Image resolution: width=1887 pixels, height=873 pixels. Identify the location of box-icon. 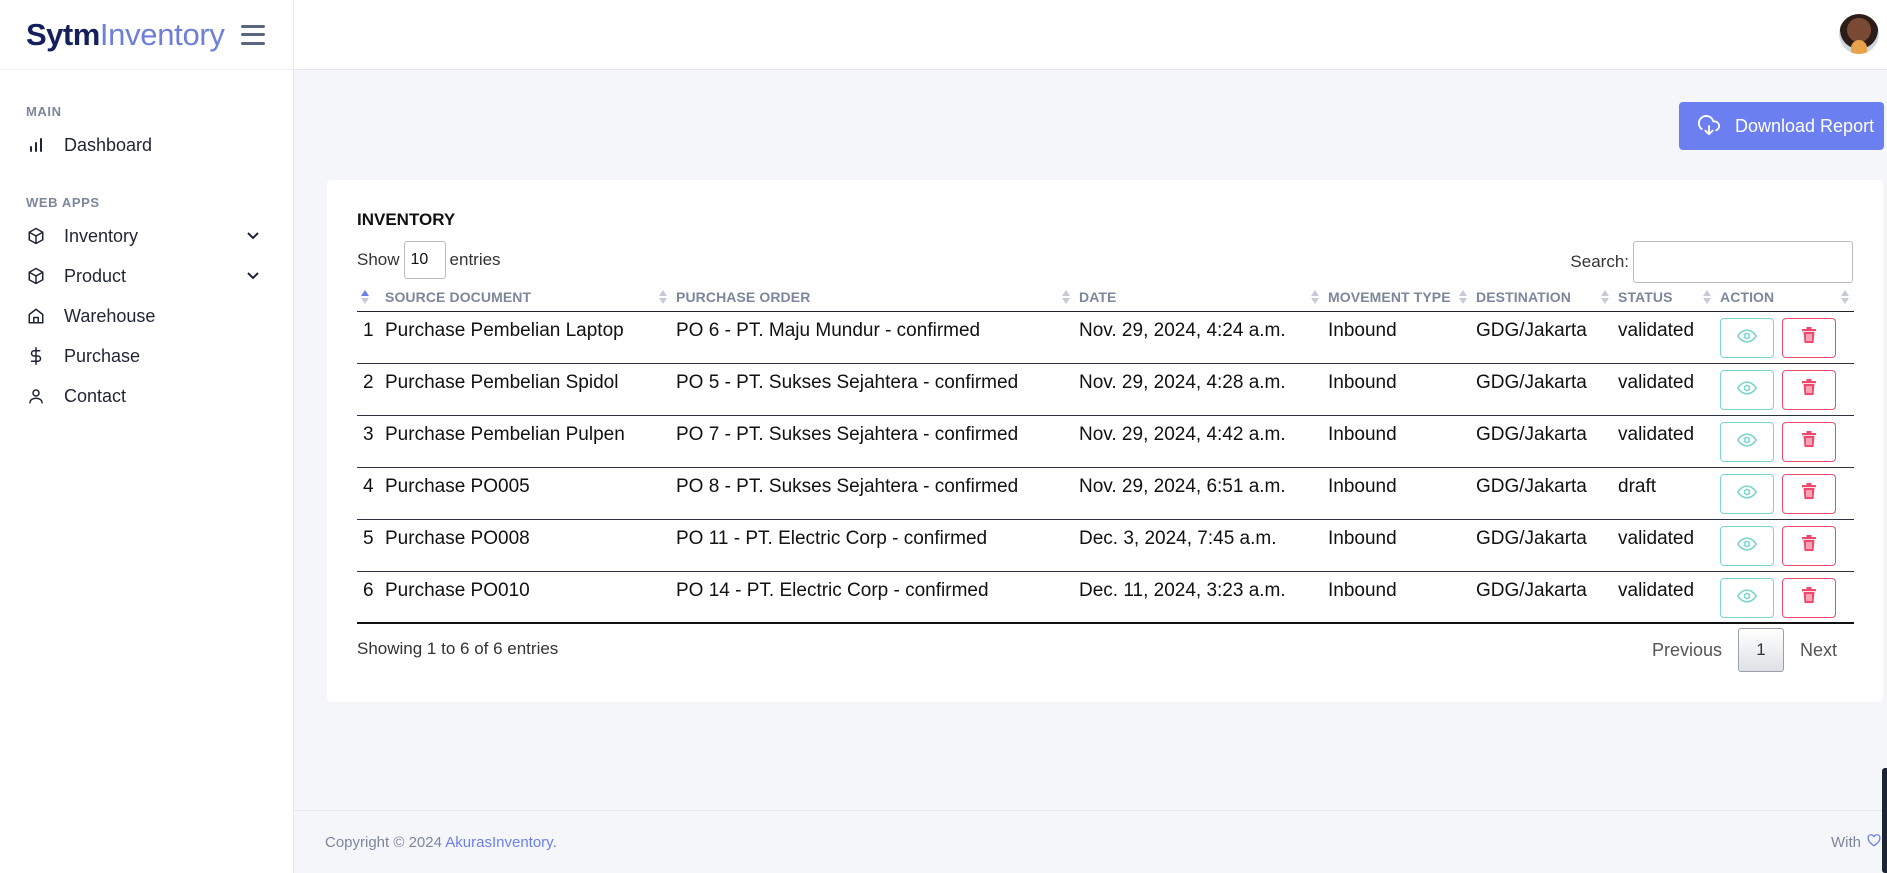
(36, 276).